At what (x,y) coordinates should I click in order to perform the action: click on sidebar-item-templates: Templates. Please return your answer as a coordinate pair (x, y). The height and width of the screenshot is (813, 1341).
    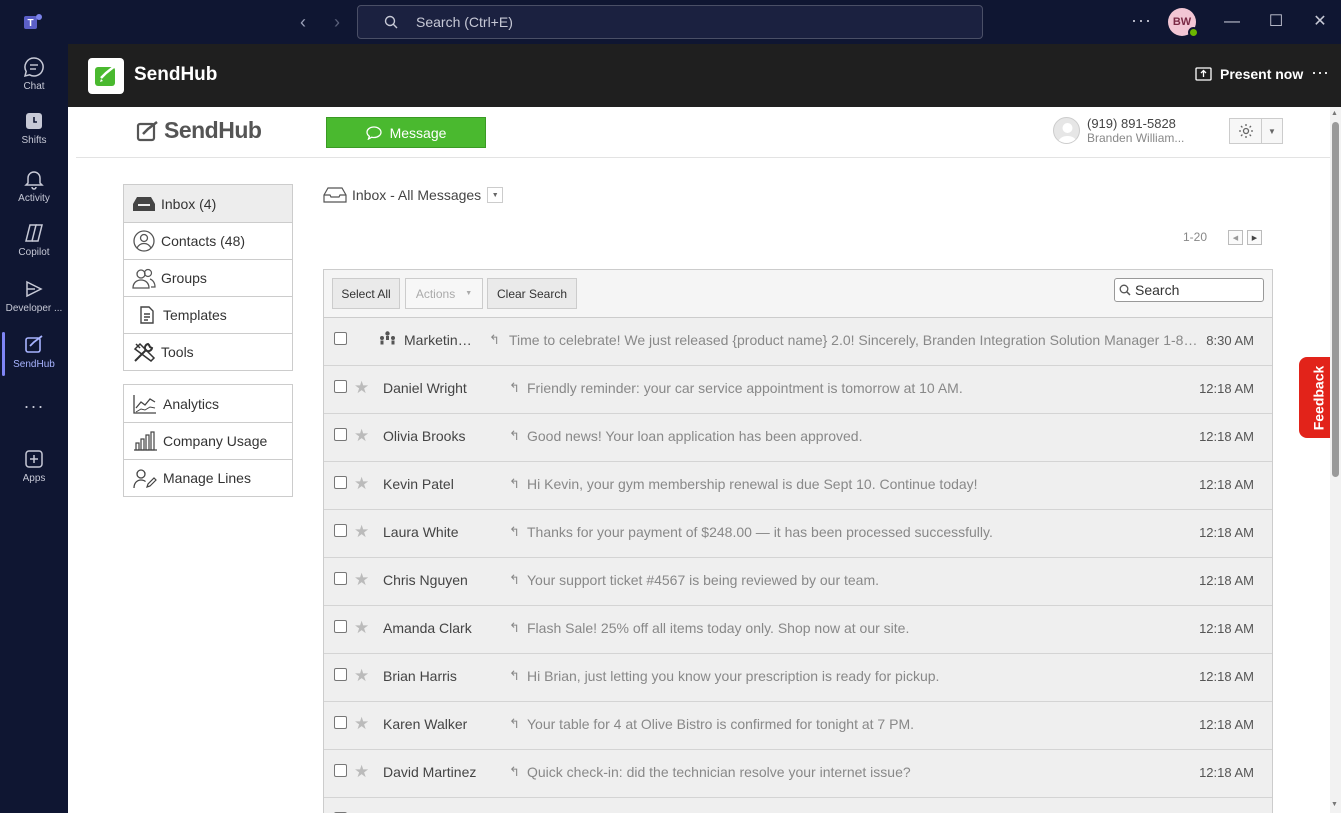
    Looking at the image, I should click on (208, 314).